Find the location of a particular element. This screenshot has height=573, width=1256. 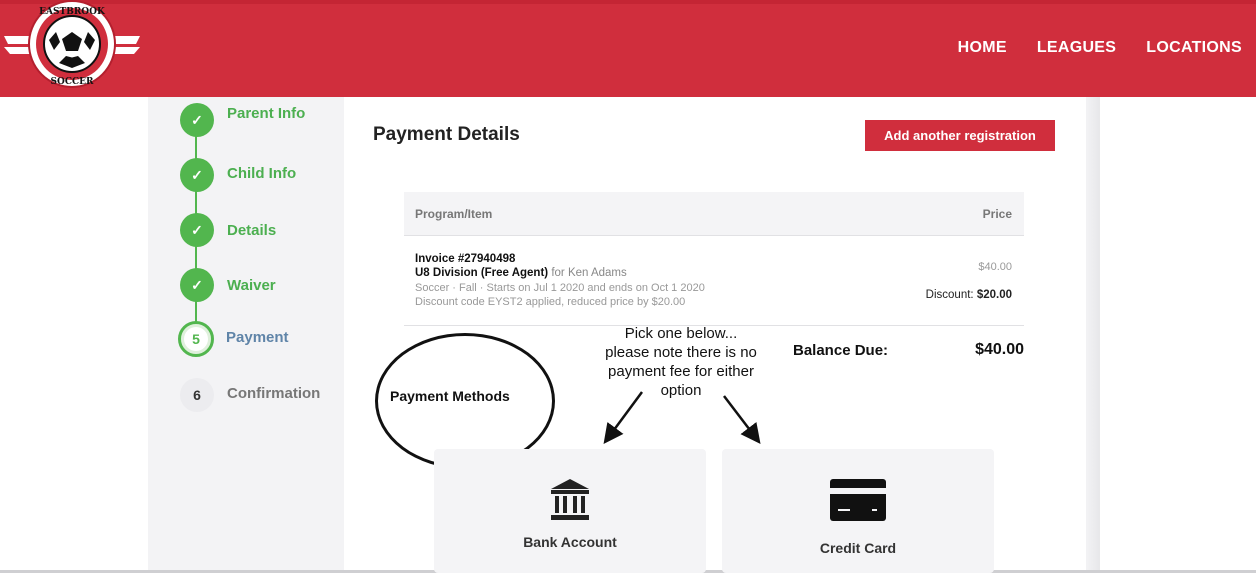

step-payment: 5 Payment is located at coordinates (233, 339).